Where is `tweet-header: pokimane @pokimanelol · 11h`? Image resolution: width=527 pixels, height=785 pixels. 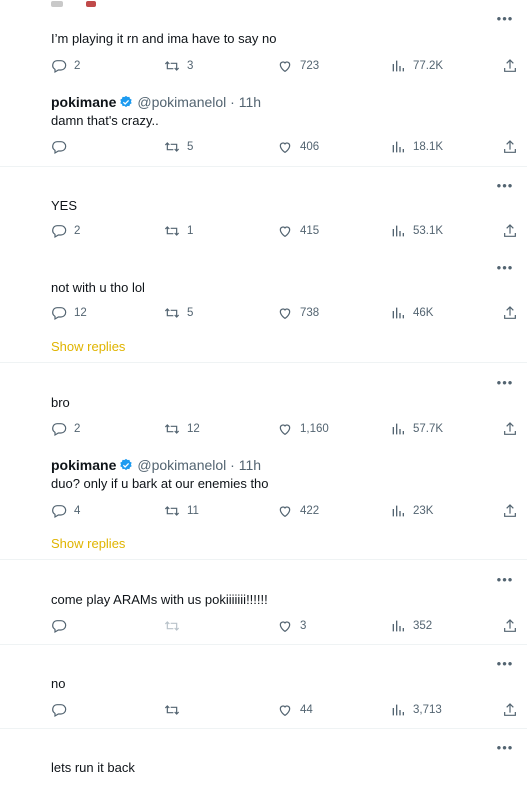 tweet-header: pokimane @pokimanelol · 11h is located at coordinates (156, 465).